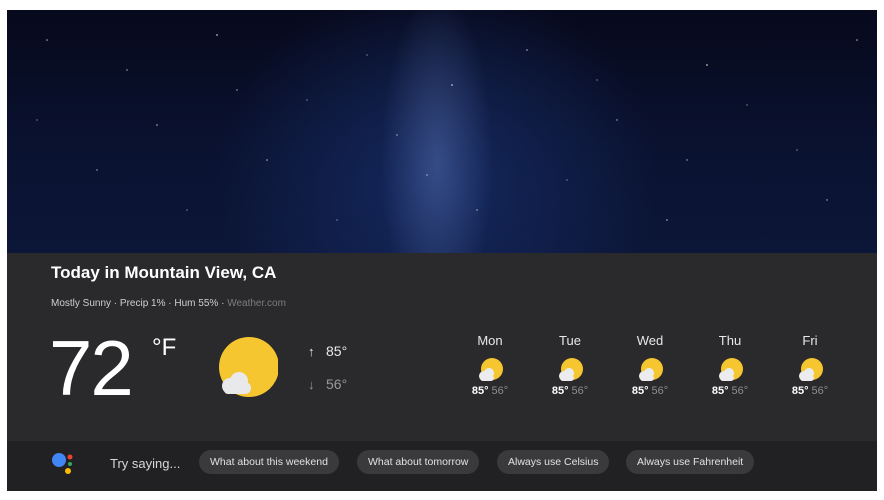 Image resolution: width=884 pixels, height=500 pixels. Describe the element at coordinates (690, 462) in the screenshot. I see `suggestion-chip-fahrenheit: Always use Fahrenheit` at that location.